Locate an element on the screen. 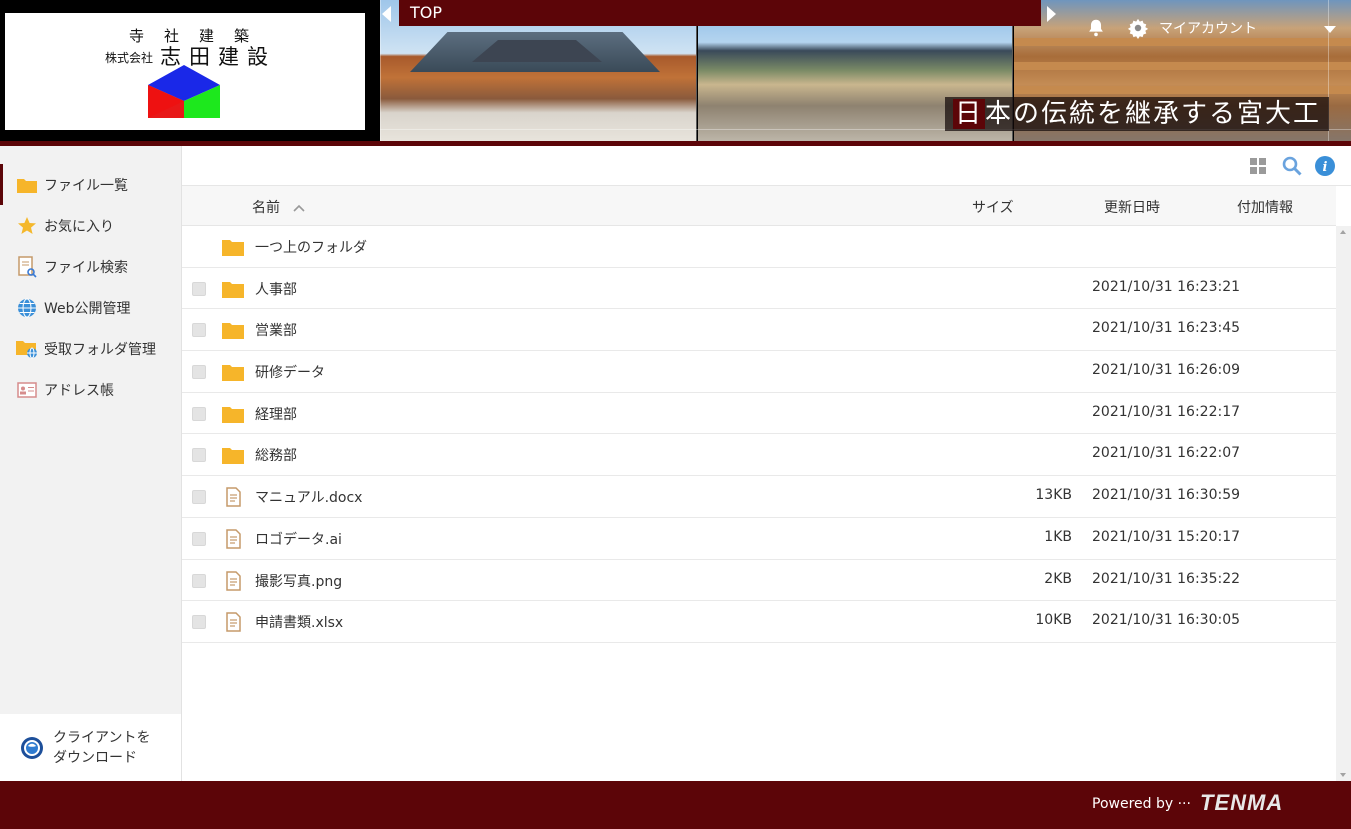  row-size: 2KB is located at coordinates (1058, 578).